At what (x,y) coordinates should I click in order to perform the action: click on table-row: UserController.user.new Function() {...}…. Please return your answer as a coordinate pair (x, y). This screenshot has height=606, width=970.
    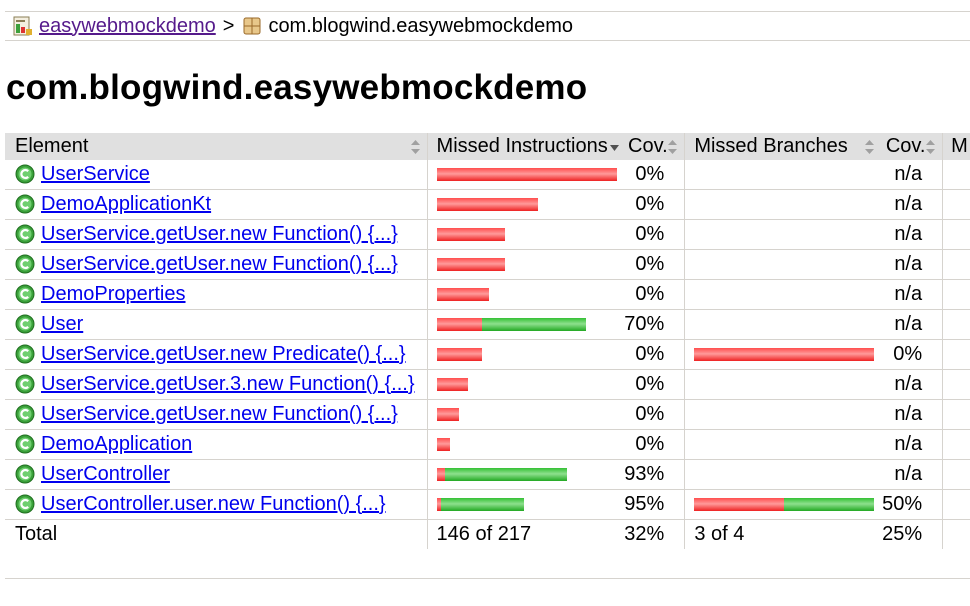
    Looking at the image, I should click on (487, 504).